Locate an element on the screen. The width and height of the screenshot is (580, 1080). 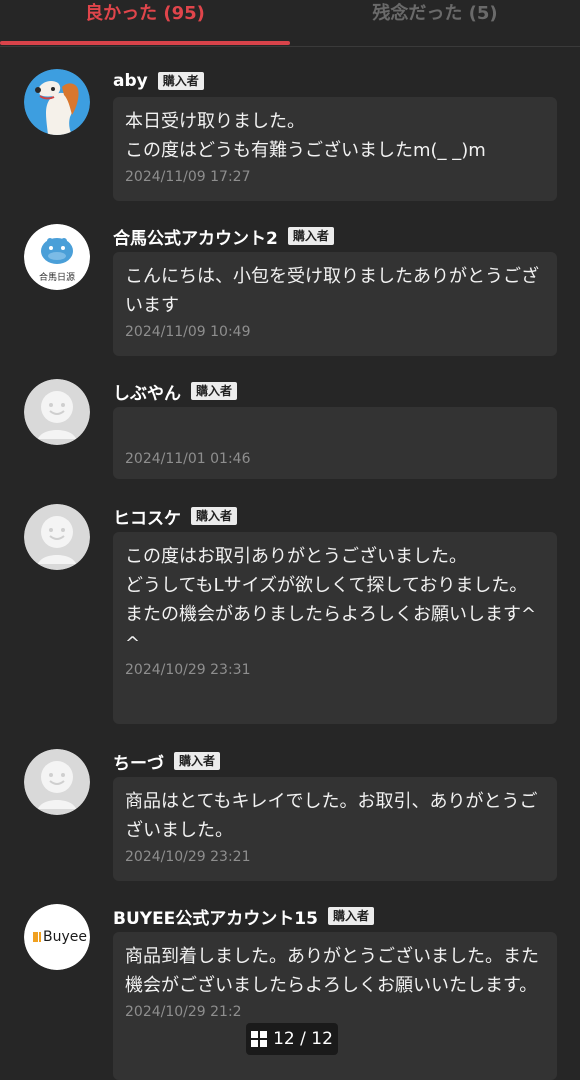
review-message: 商品はとてもキレイでした。お取引、ありがとうございました。 is located at coordinates (331, 816).